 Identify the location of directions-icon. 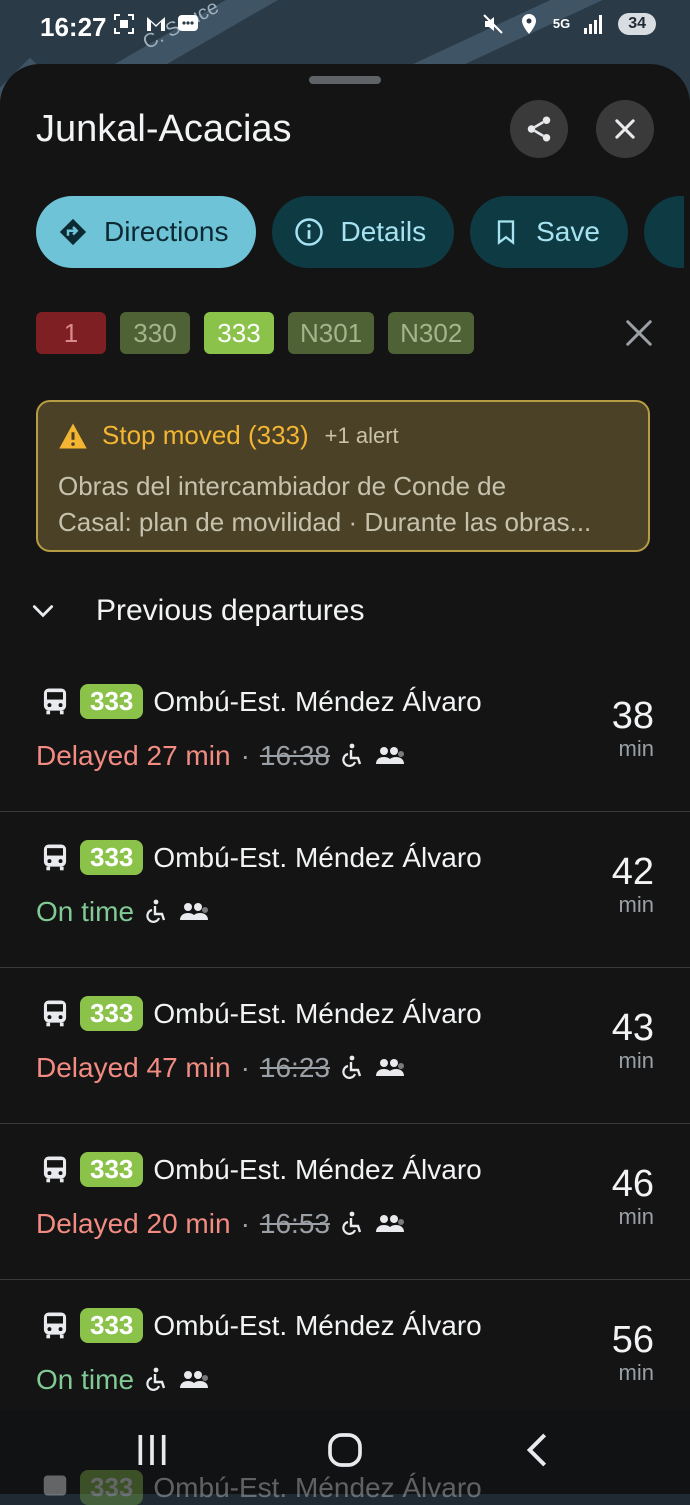
(73, 232).